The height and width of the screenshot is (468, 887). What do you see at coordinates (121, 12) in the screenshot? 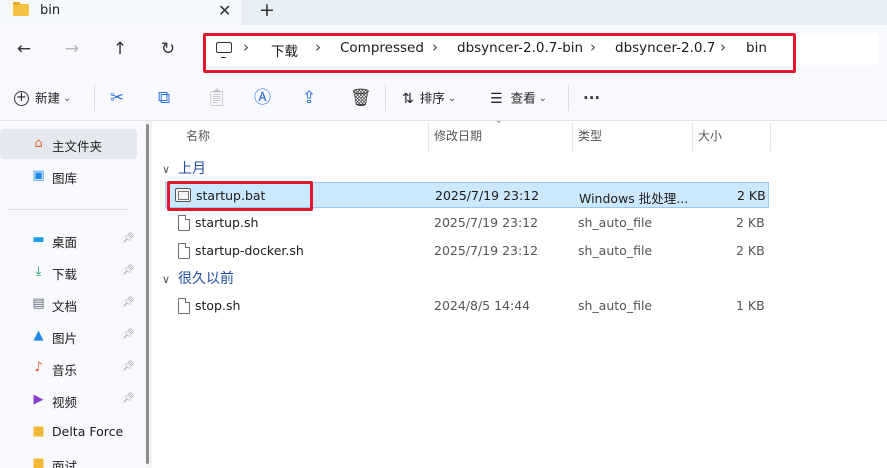
I see `tab-bin: bin ✕` at bounding box center [121, 12].